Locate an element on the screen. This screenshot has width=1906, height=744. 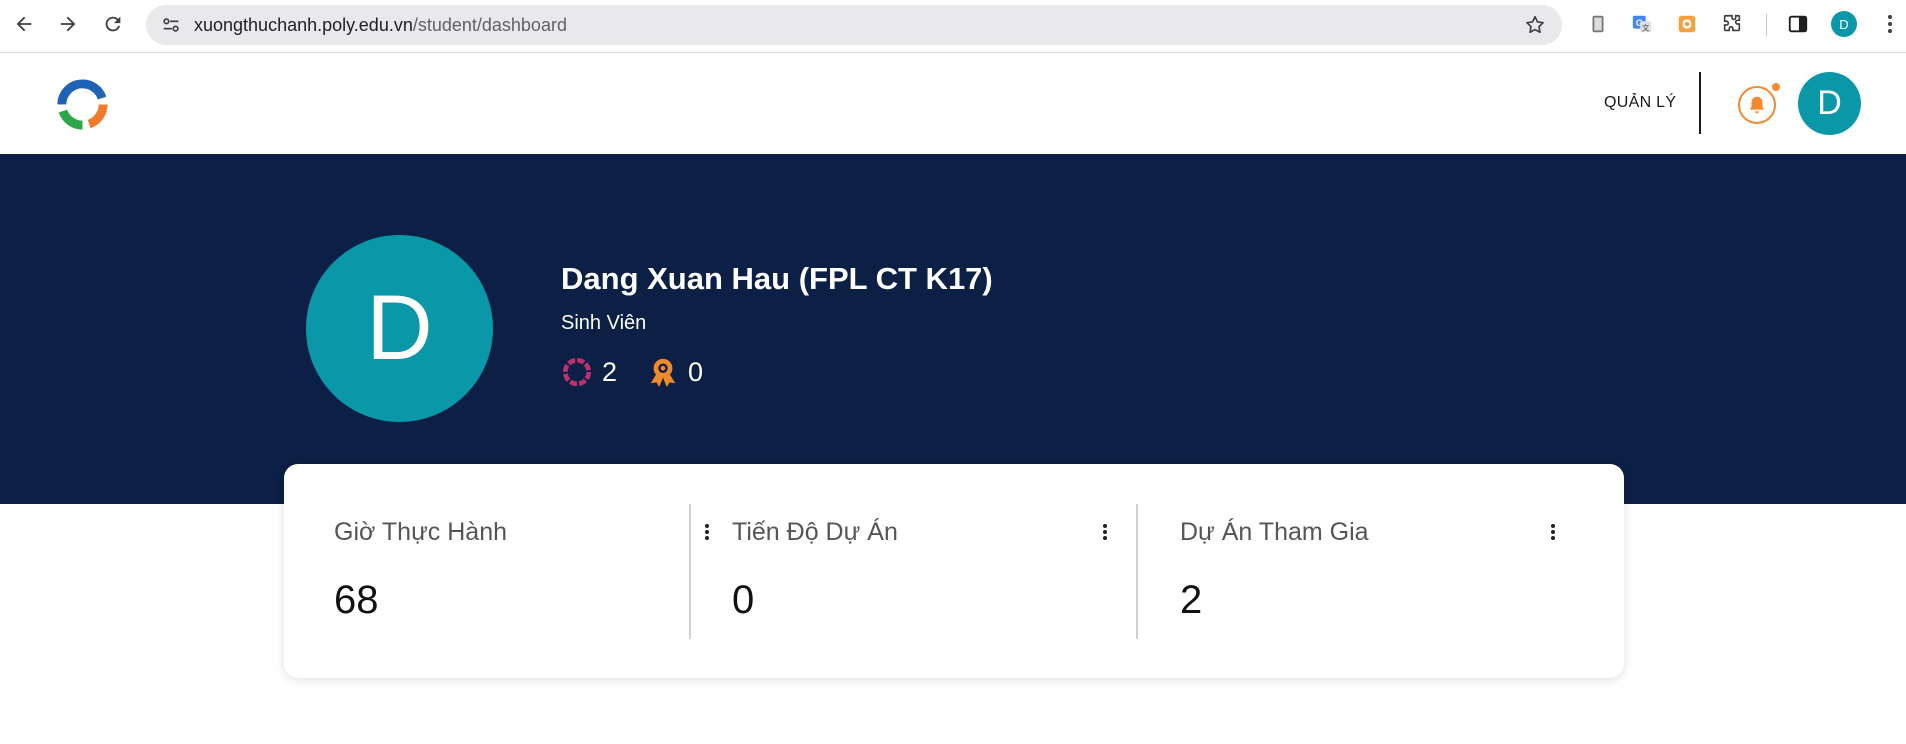
forward-button is located at coordinates (68, 24).